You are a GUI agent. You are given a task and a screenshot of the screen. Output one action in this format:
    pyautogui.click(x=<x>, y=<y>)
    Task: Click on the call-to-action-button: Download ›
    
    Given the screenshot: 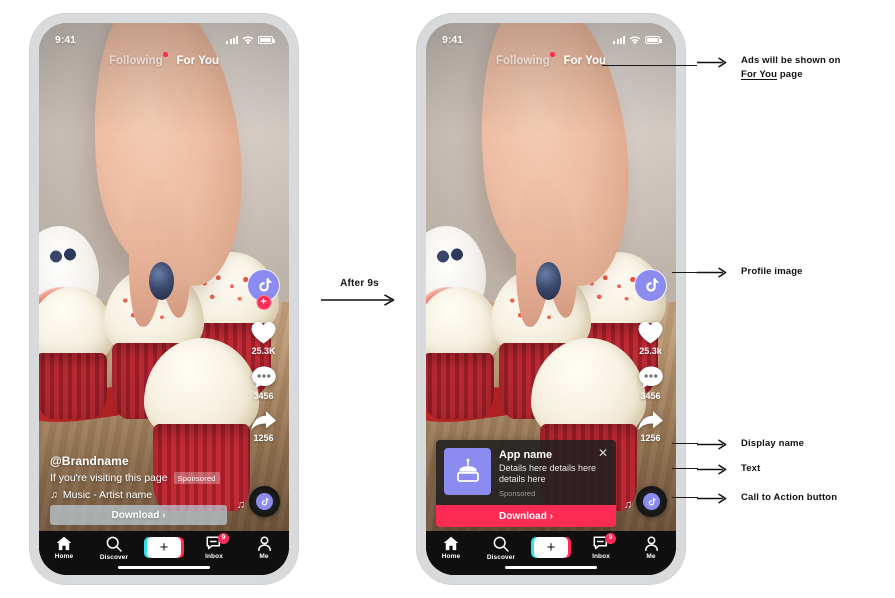 What is the action you would take?
    pyautogui.click(x=526, y=516)
    